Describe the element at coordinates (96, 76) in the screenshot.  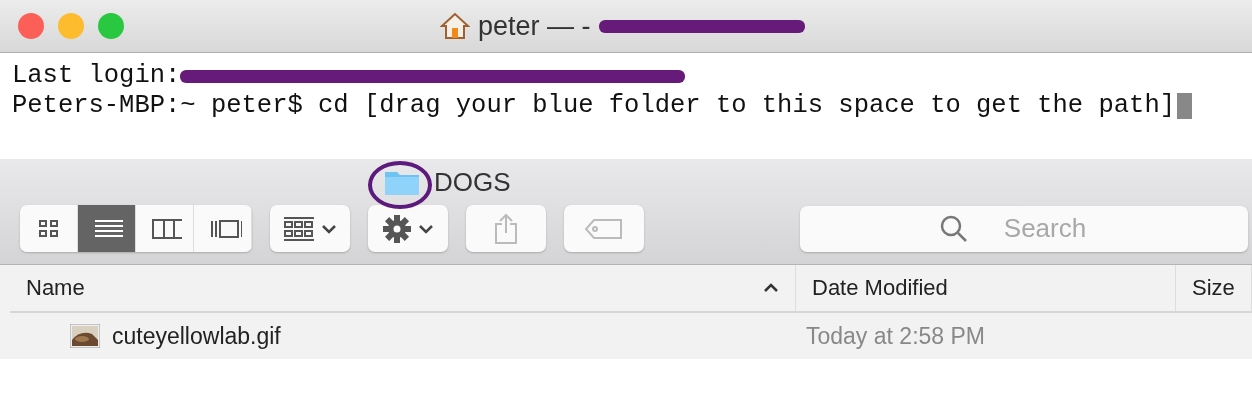
I see `terminal-line: Last login:` at that location.